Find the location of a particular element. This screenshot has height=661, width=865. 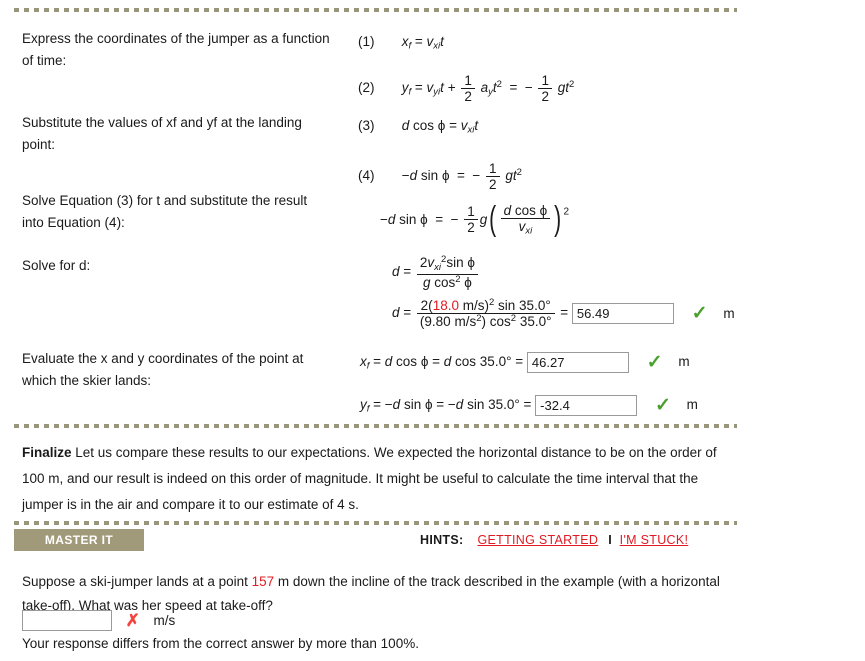

equation-y-final-body: yf = −d sin ϕ = −d sin 35.0° = is located at coordinates (446, 405).